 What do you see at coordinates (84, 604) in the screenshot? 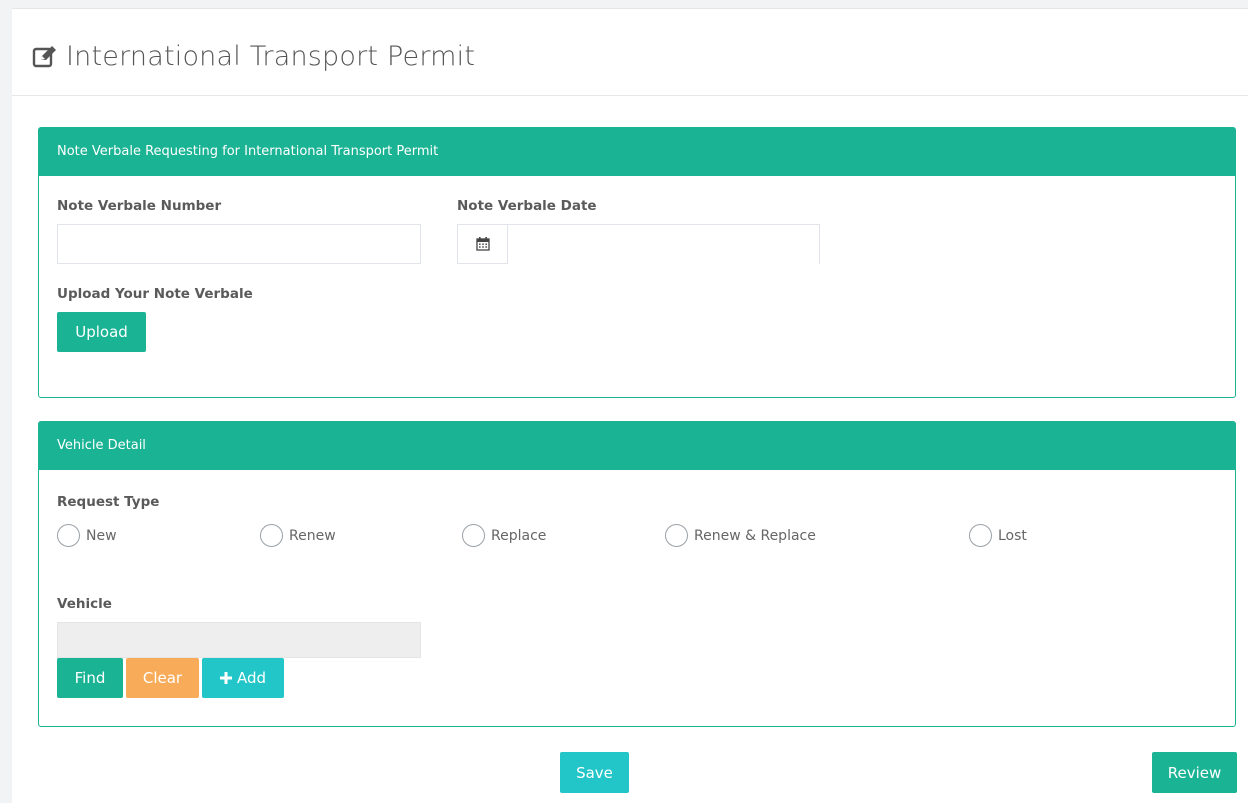
I see `vehicle-label: Vehicle` at bounding box center [84, 604].